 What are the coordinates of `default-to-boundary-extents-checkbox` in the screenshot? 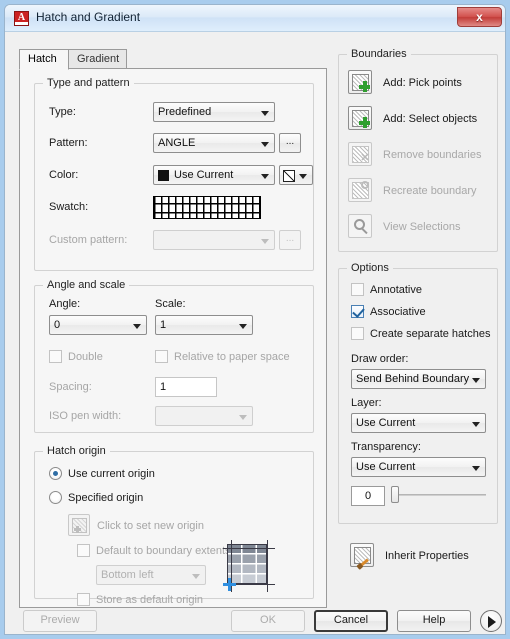 It's located at (83, 550).